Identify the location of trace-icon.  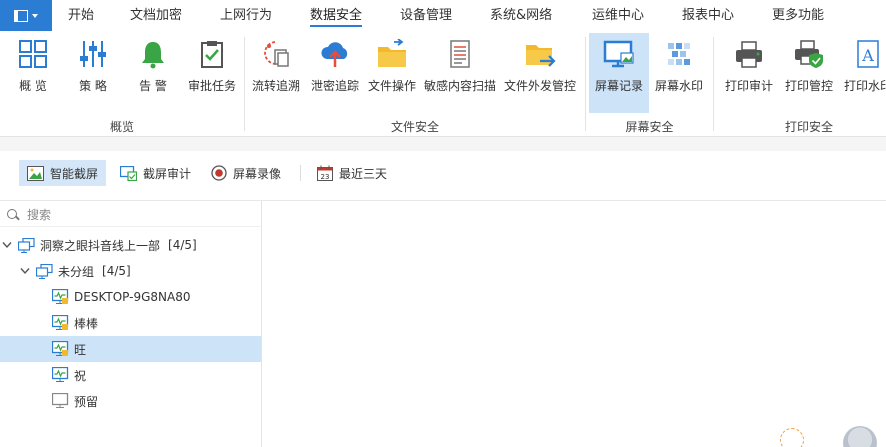
(276, 54).